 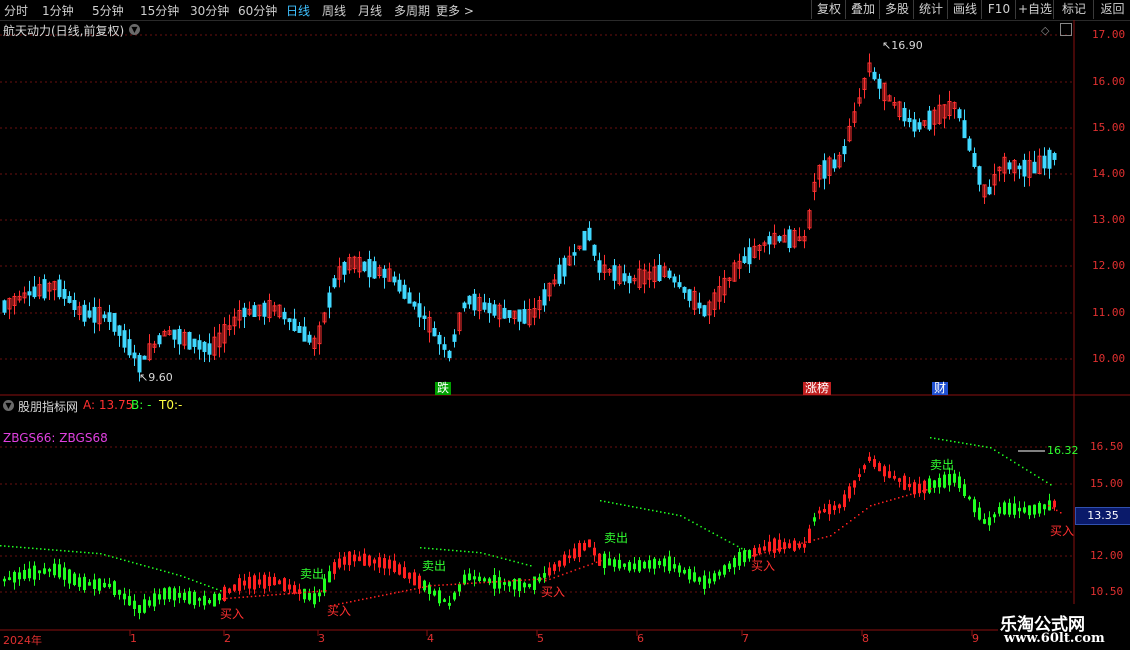 What do you see at coordinates (817, 388) in the screenshot?
I see `event-tag-gainers: 涨榜` at bounding box center [817, 388].